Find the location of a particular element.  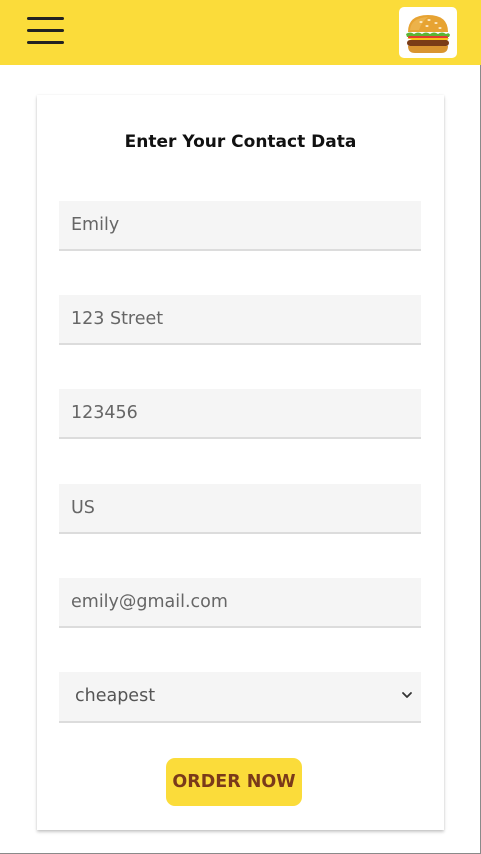

country-input is located at coordinates (240, 508).